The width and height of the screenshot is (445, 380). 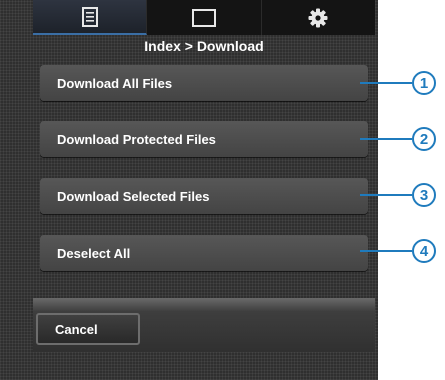 I want to click on cancel-button: Cancel, so click(x=88, y=329).